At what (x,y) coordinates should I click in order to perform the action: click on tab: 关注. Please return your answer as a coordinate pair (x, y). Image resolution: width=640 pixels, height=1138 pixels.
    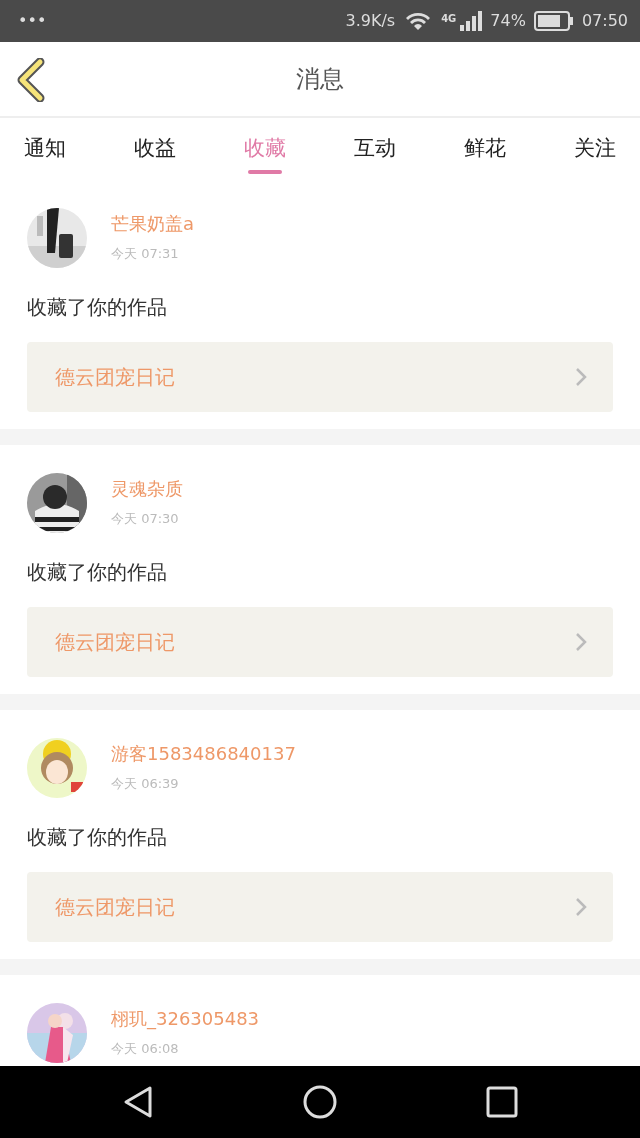
    Looking at the image, I should click on (595, 146).